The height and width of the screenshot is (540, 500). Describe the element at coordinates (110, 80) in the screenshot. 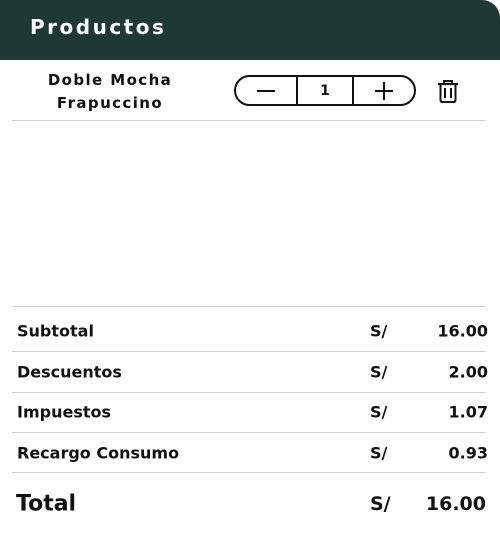

I see `product-name-line-1: Doble Mocha` at that location.